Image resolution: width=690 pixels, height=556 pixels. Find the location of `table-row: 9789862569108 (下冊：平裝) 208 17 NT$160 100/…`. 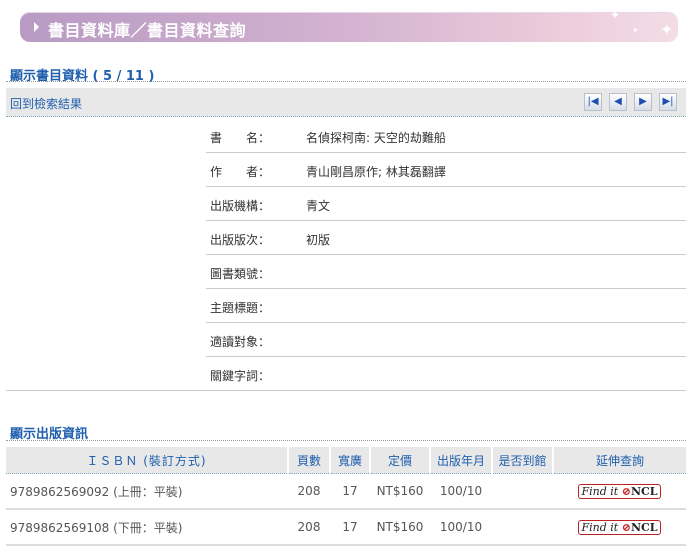

table-row: 9789862569108 (下冊：平裝) 208 17 NT$160 100/… is located at coordinates (346, 527).